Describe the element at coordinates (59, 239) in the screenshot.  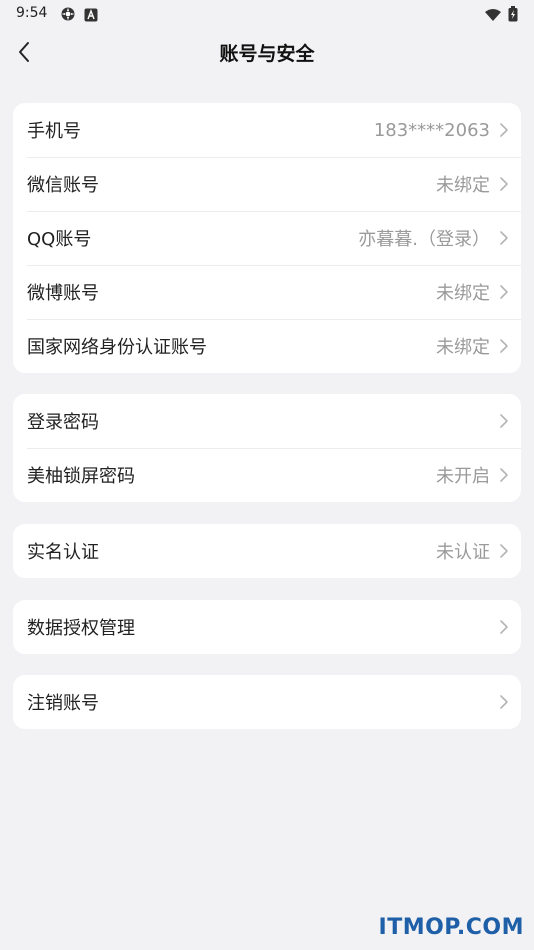
I see `row-label: QQ账号` at that location.